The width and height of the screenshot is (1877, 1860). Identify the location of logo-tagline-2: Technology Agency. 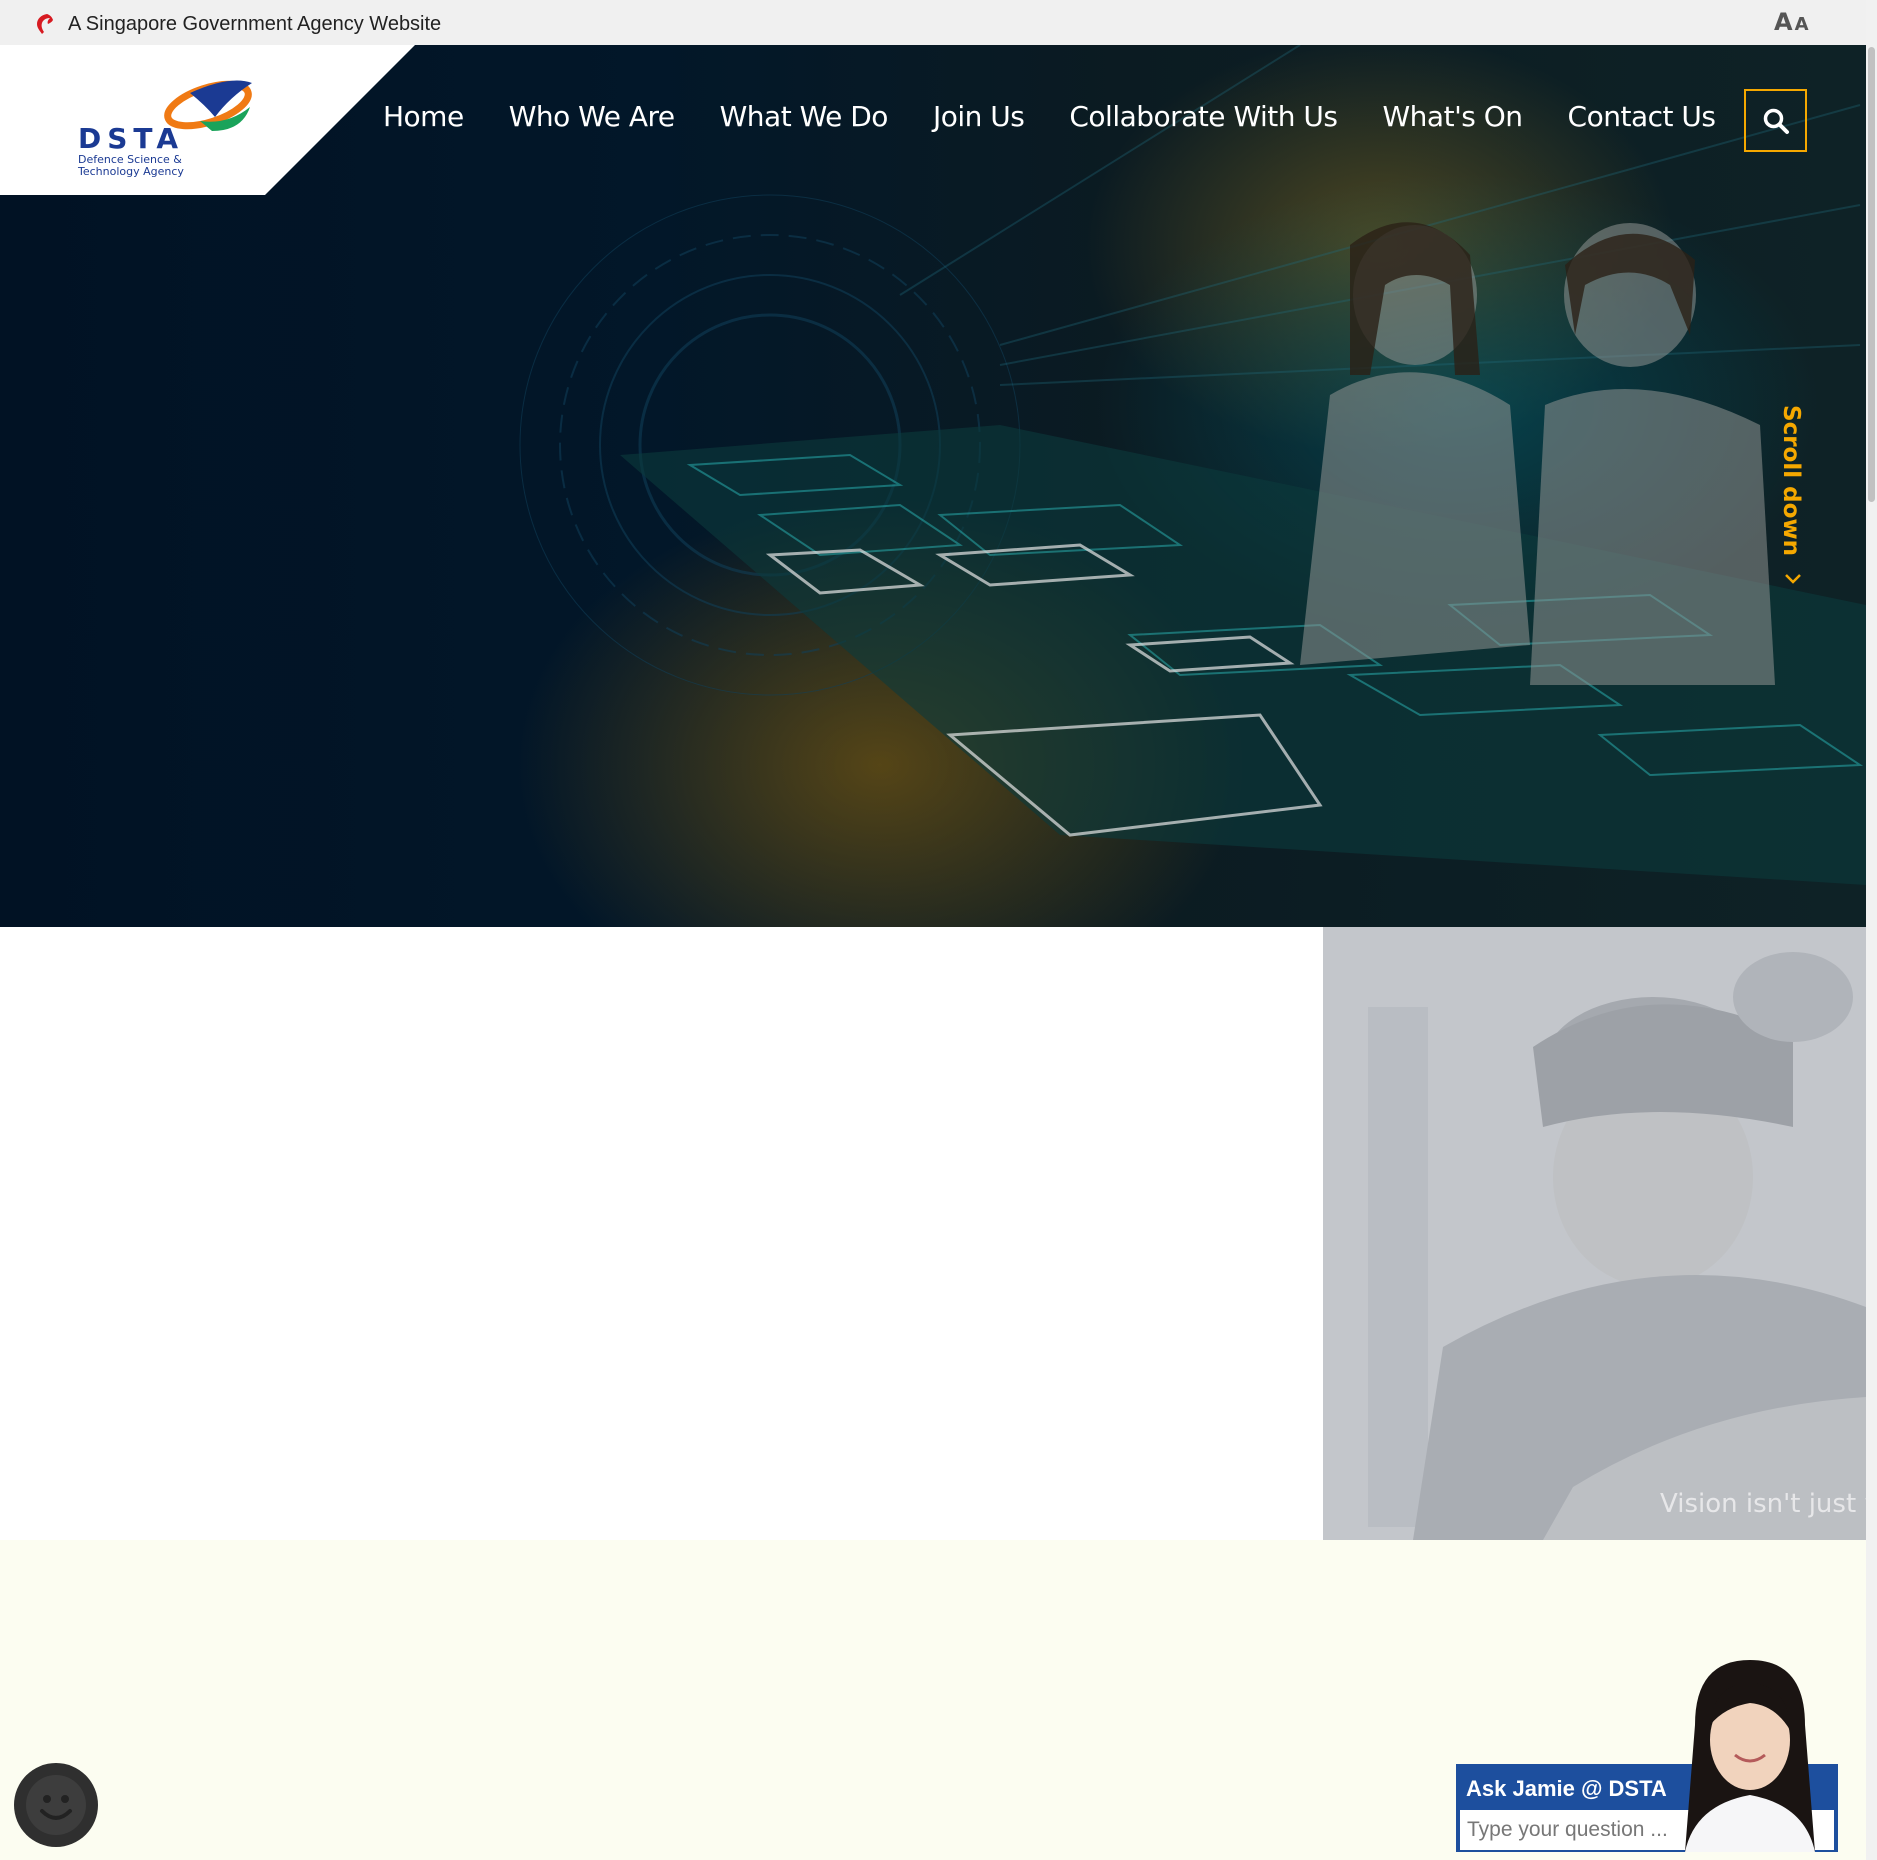
(130, 171).